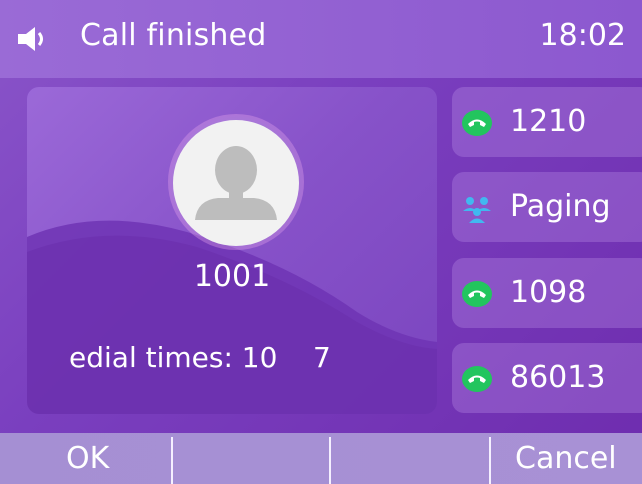 The height and width of the screenshot is (484, 642). What do you see at coordinates (173, 35) in the screenshot?
I see `status-title: Call finished` at bounding box center [173, 35].